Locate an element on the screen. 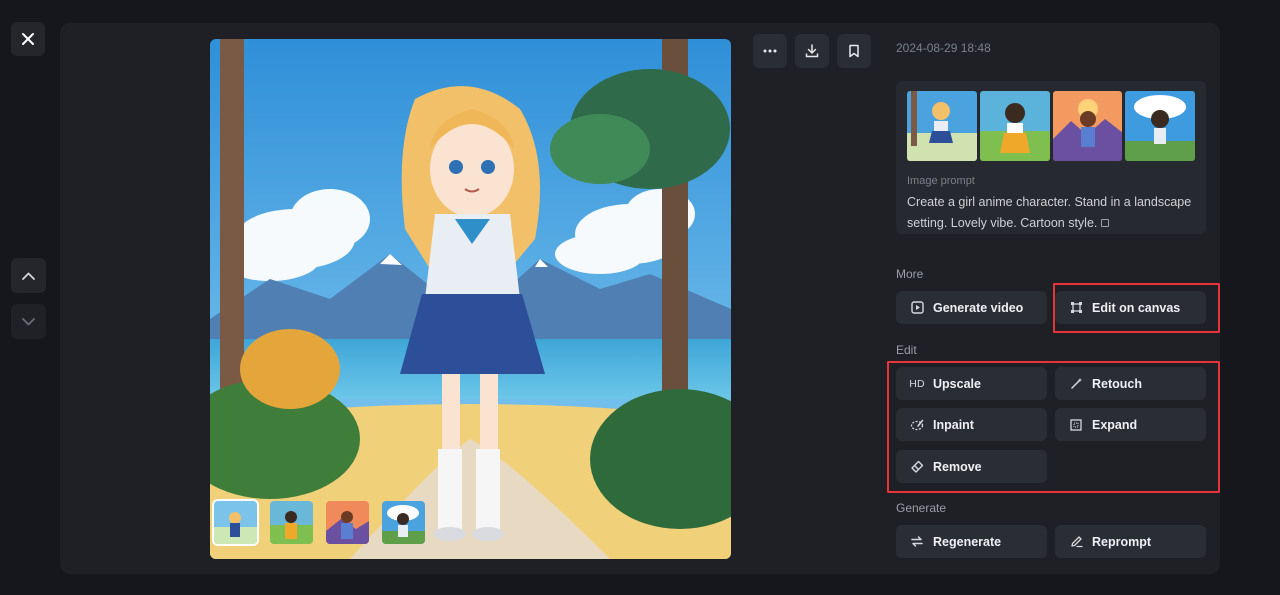 The height and width of the screenshot is (595, 1280). section-label-edit: Edit is located at coordinates (906, 350).